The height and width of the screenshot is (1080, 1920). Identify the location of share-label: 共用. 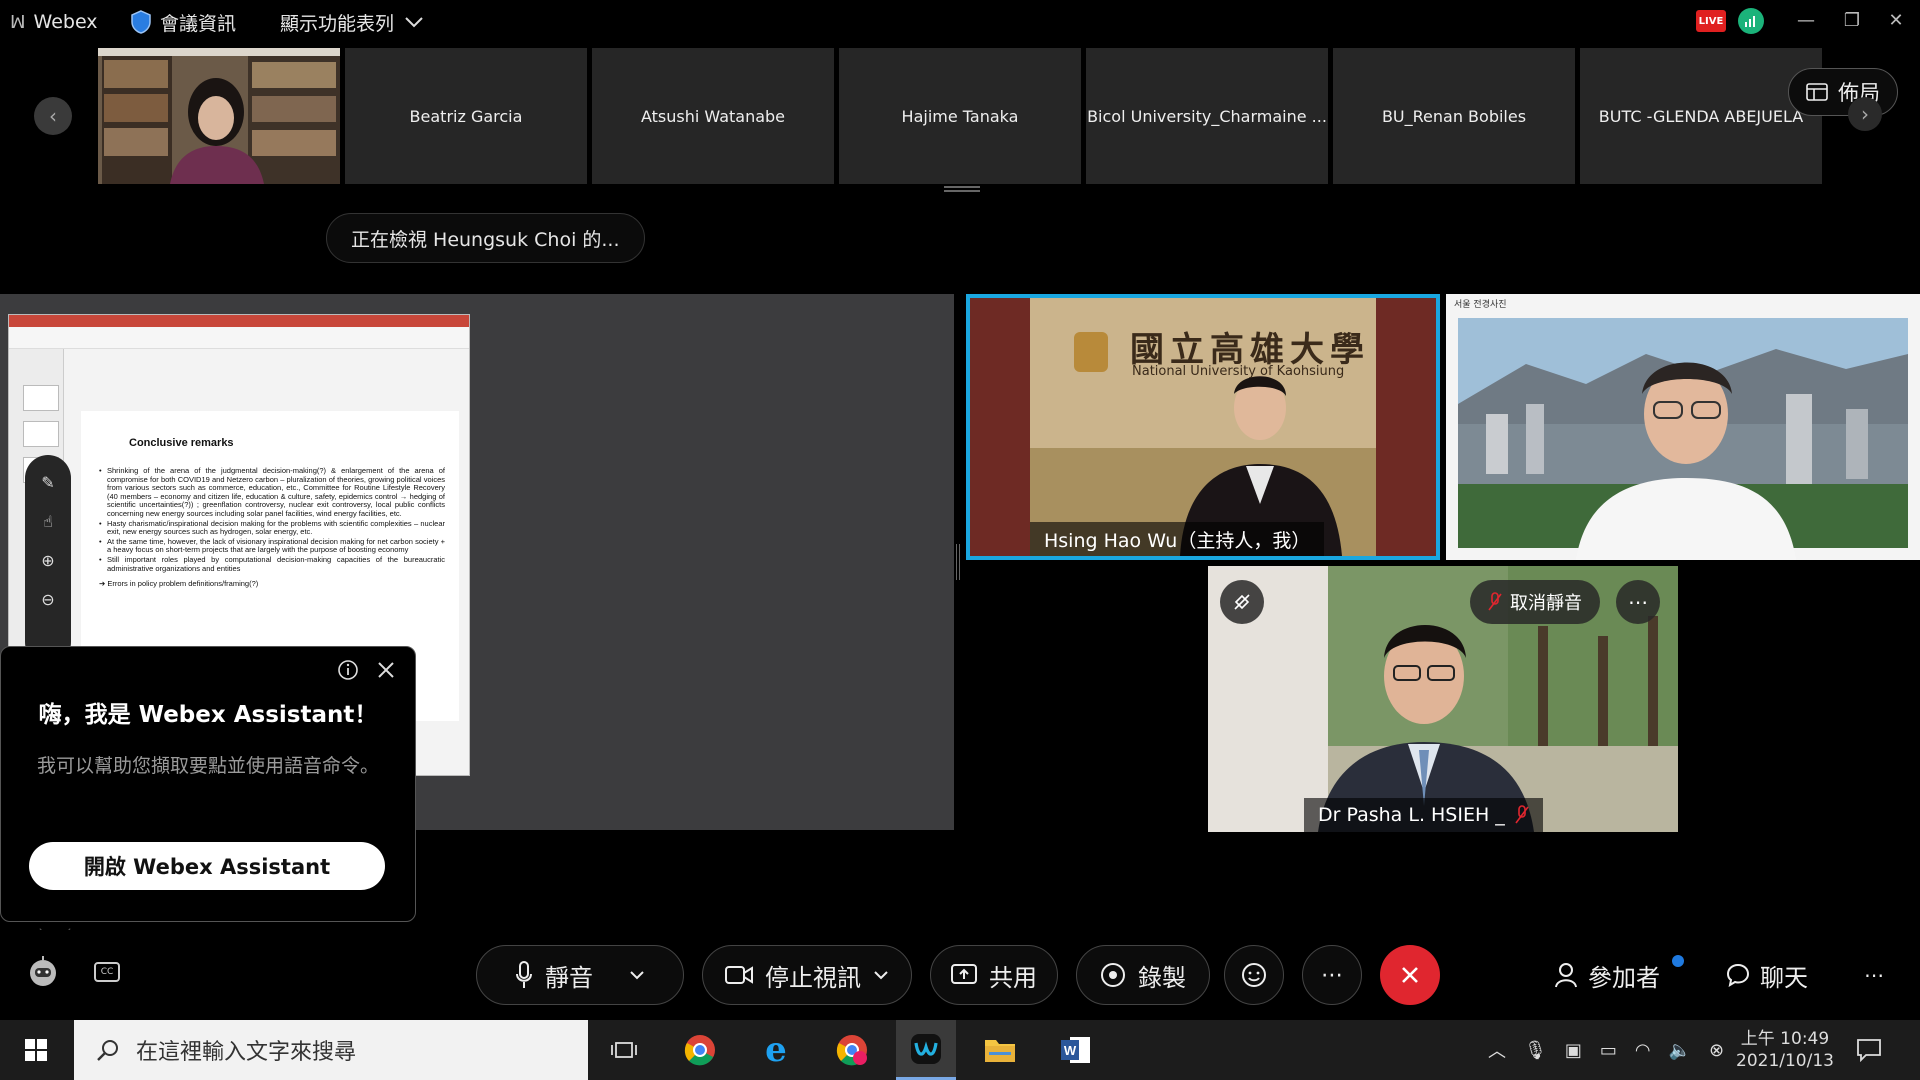
(1013, 977).